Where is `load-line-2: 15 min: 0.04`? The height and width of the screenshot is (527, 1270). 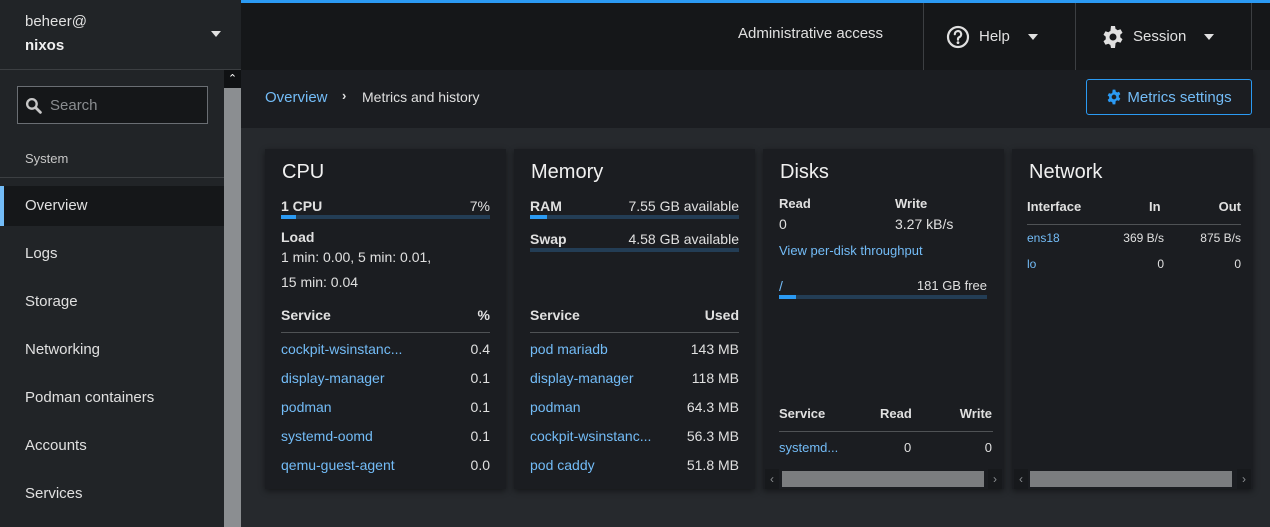
load-line-2: 15 min: 0.04 is located at coordinates (320, 282).